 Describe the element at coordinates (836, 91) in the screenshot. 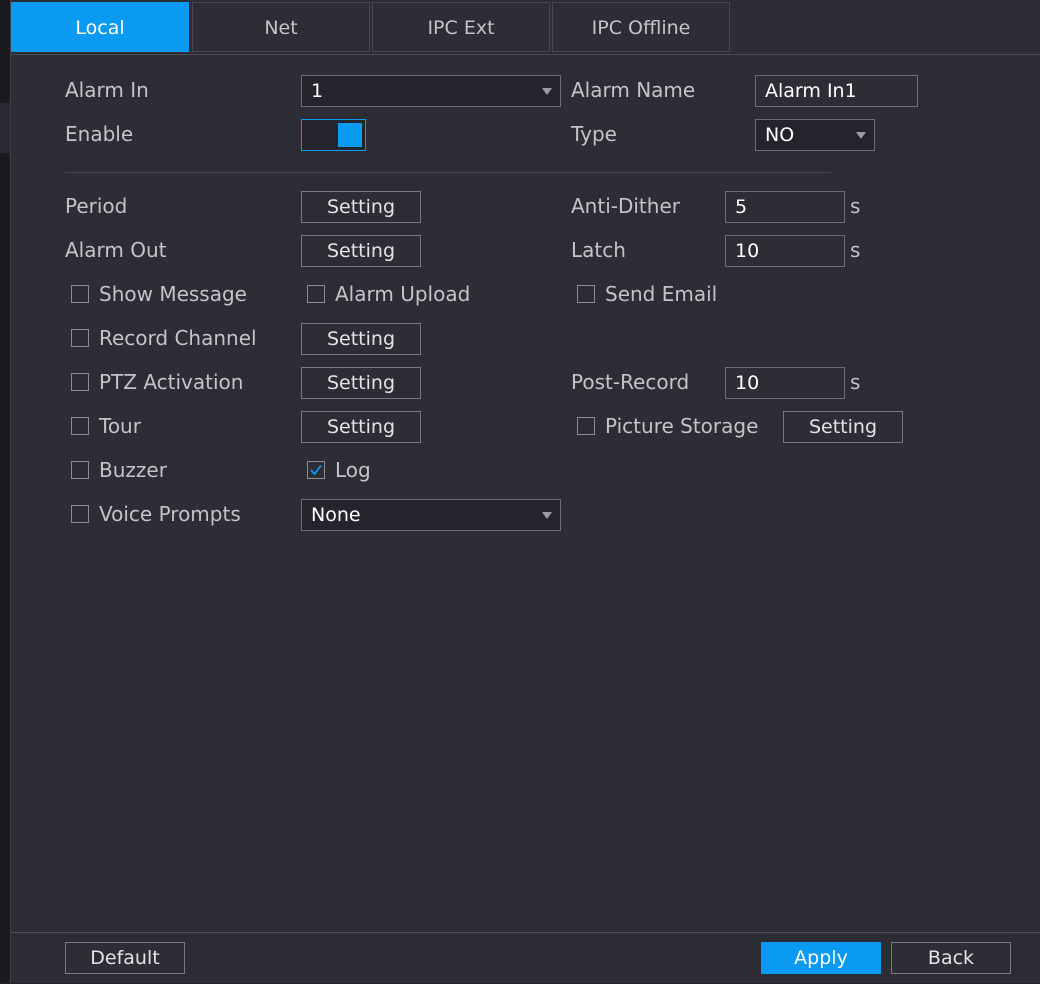

I see `alarm-name-input: Alarm In1` at that location.